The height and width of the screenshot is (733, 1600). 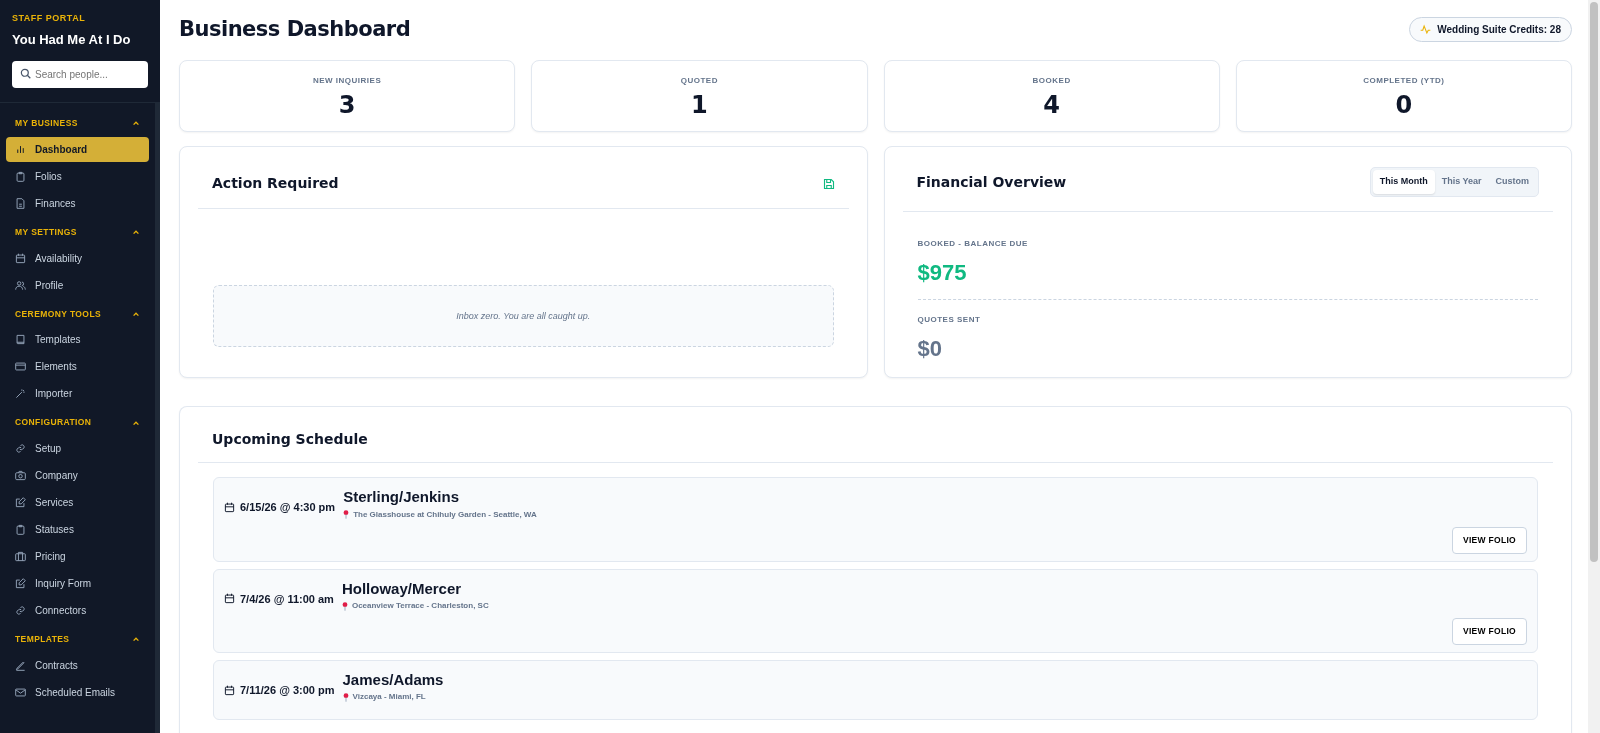 What do you see at coordinates (393, 679) in the screenshot?
I see `couple-name: James/Adams` at bounding box center [393, 679].